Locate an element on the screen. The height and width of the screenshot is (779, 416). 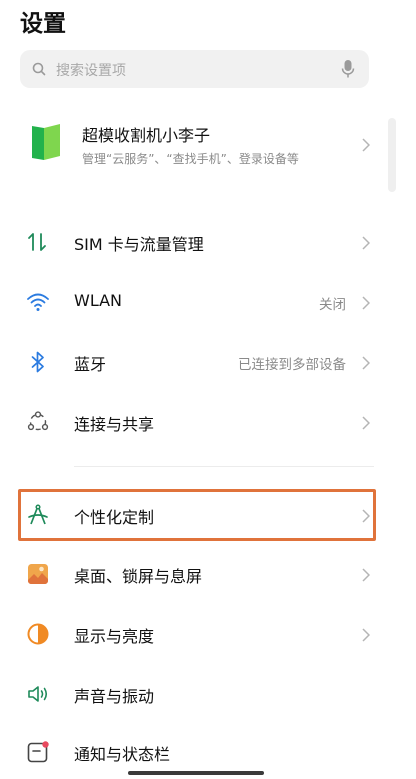
settings-item-label: 声音与振动 is located at coordinates (114, 696).